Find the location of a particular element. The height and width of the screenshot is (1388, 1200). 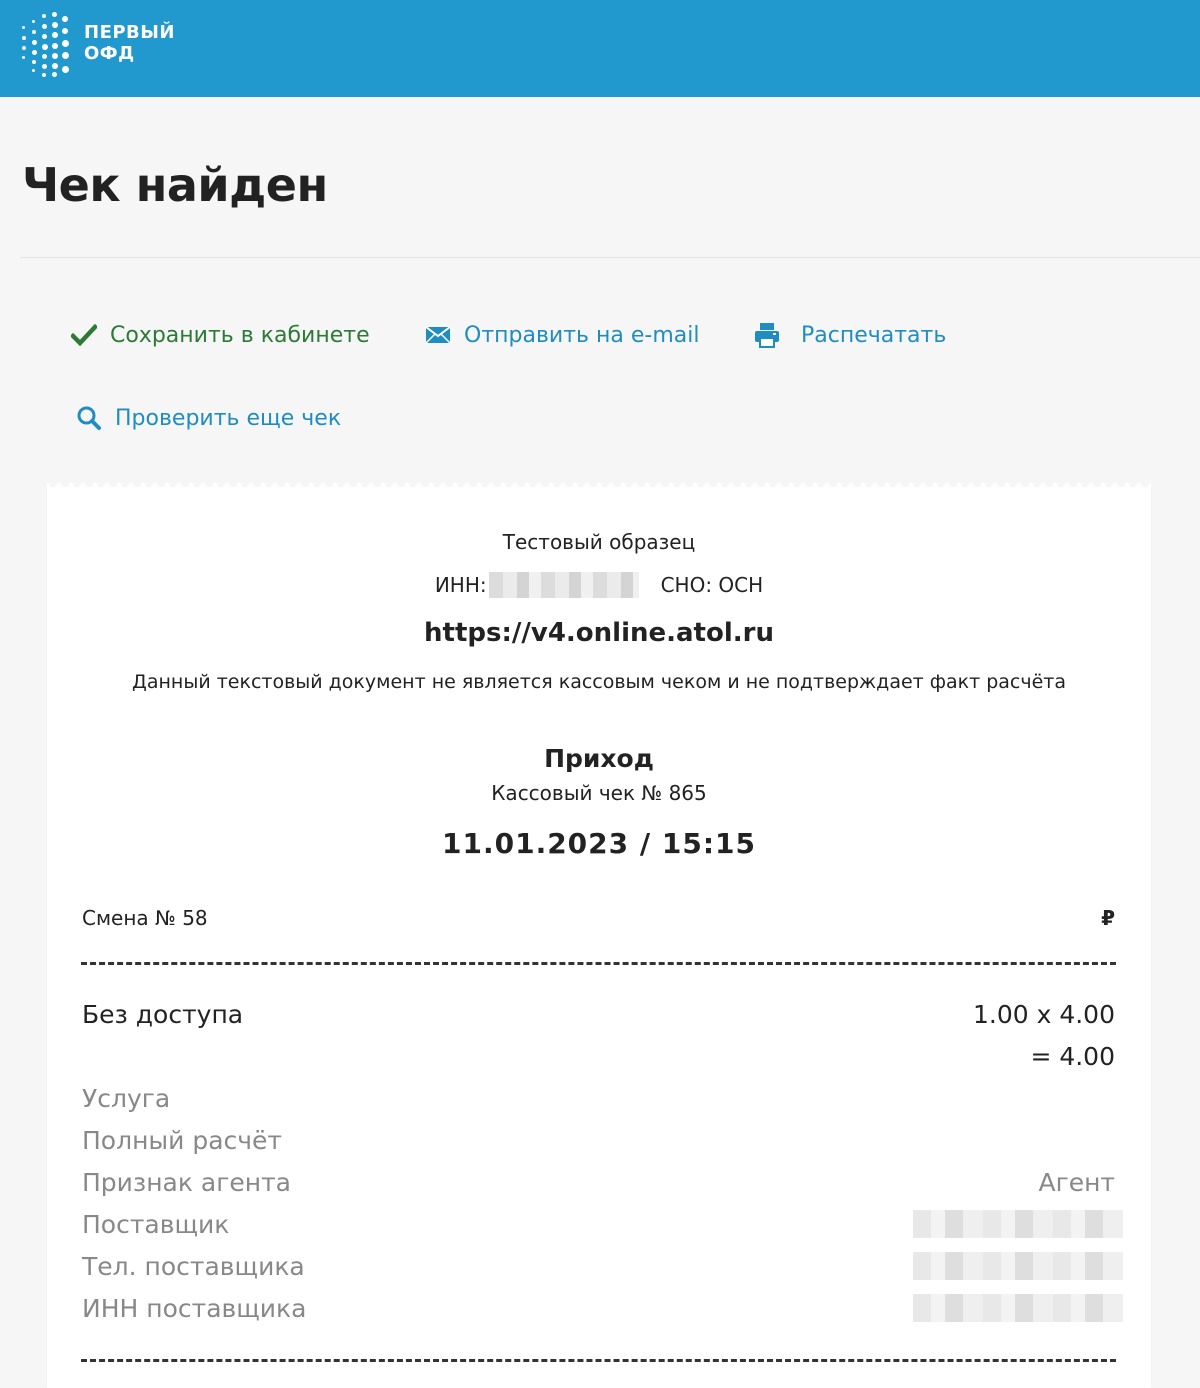

agent-sign-label: Признак агента is located at coordinates (186, 1182).